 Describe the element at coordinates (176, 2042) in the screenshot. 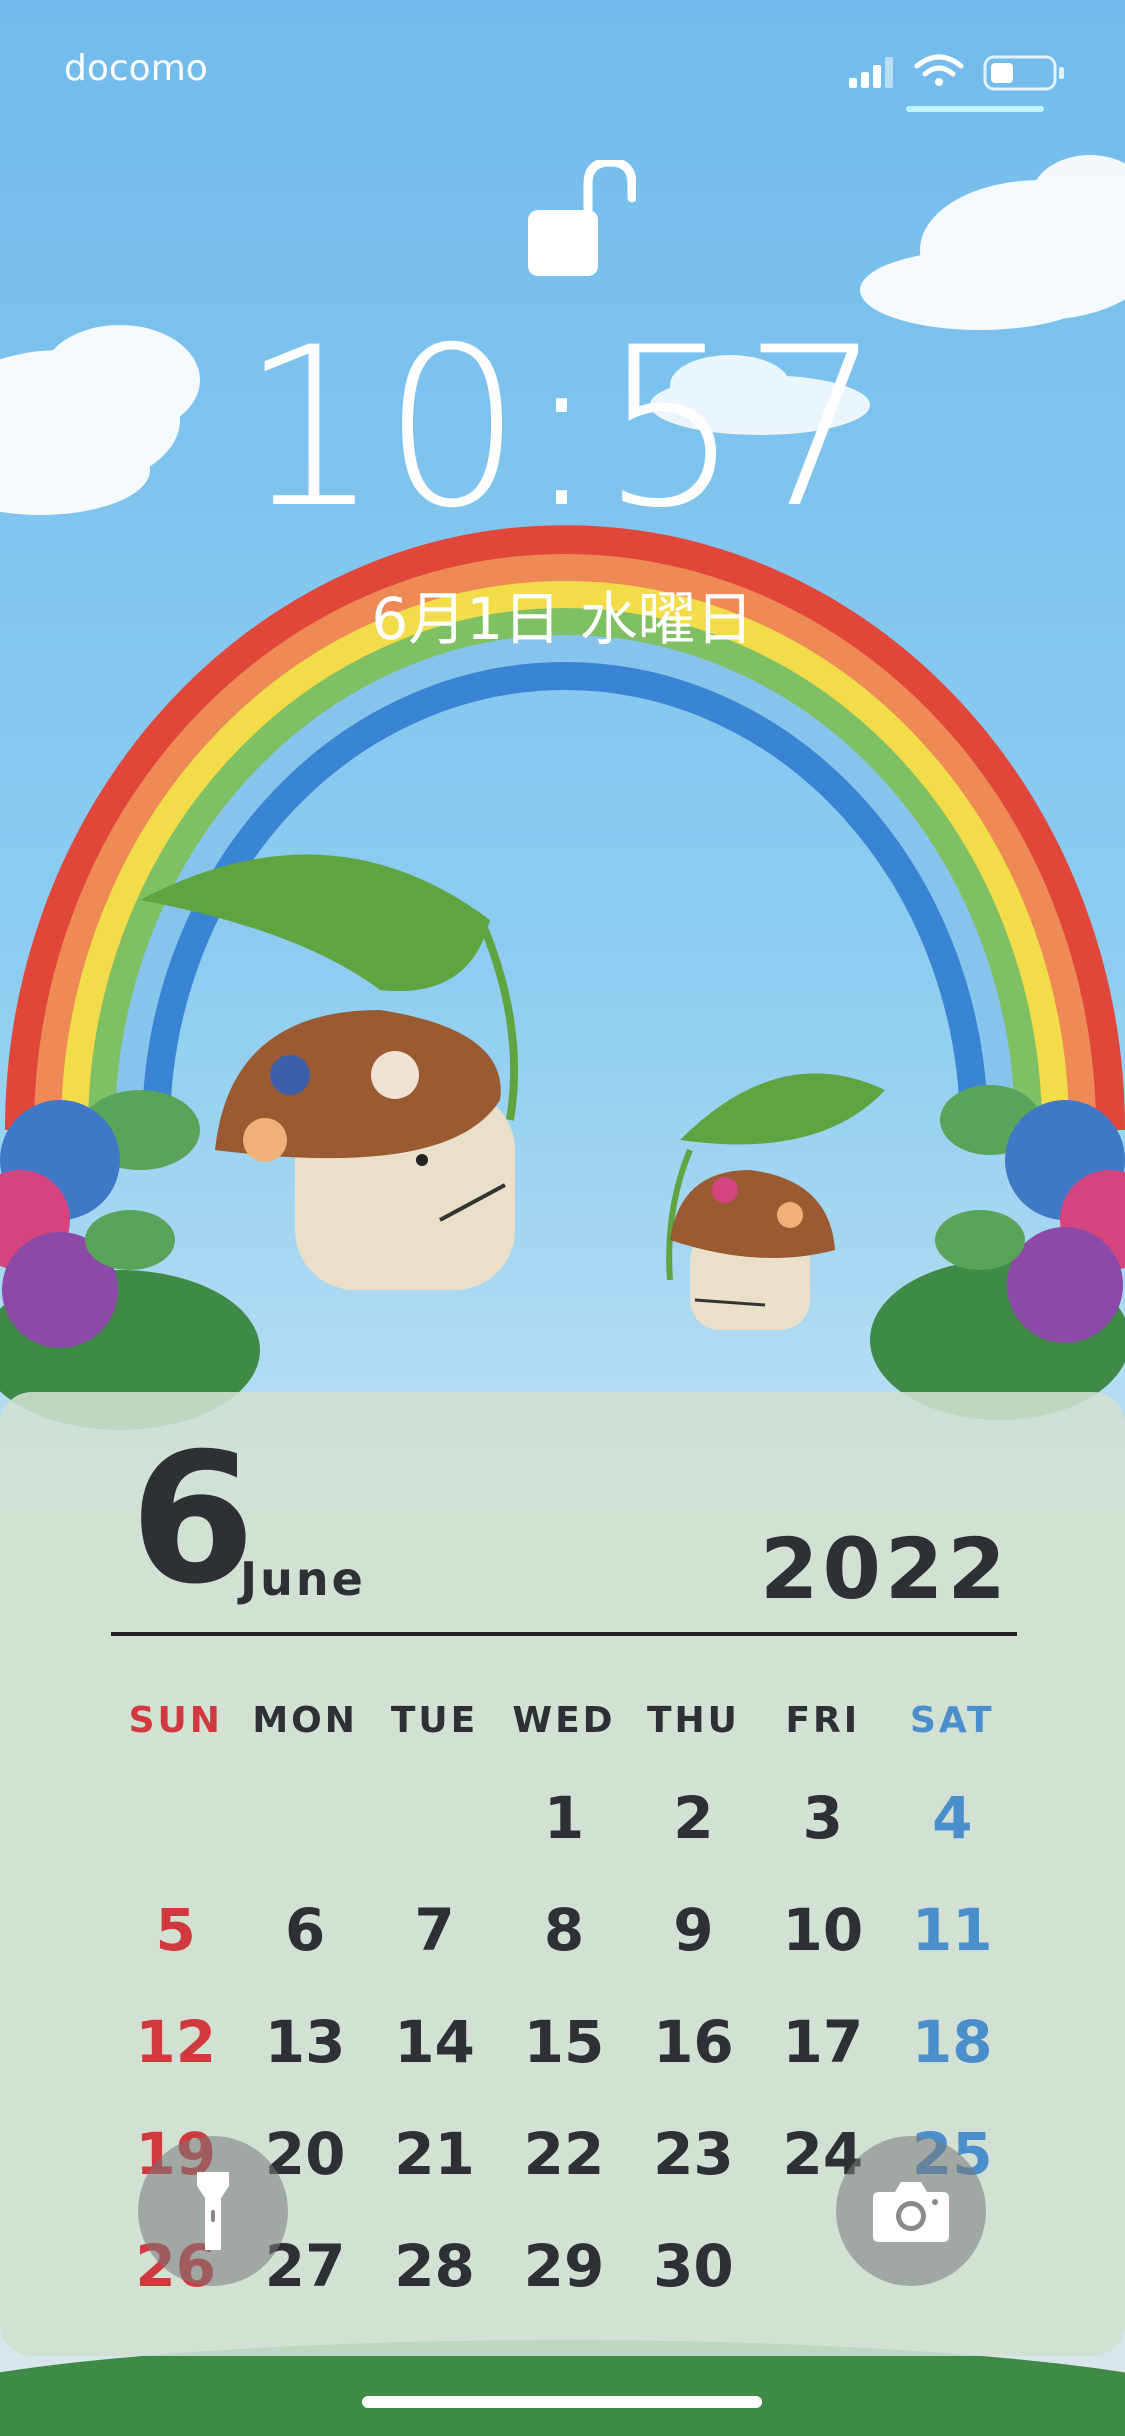

I see `calendar-day: 12` at that location.